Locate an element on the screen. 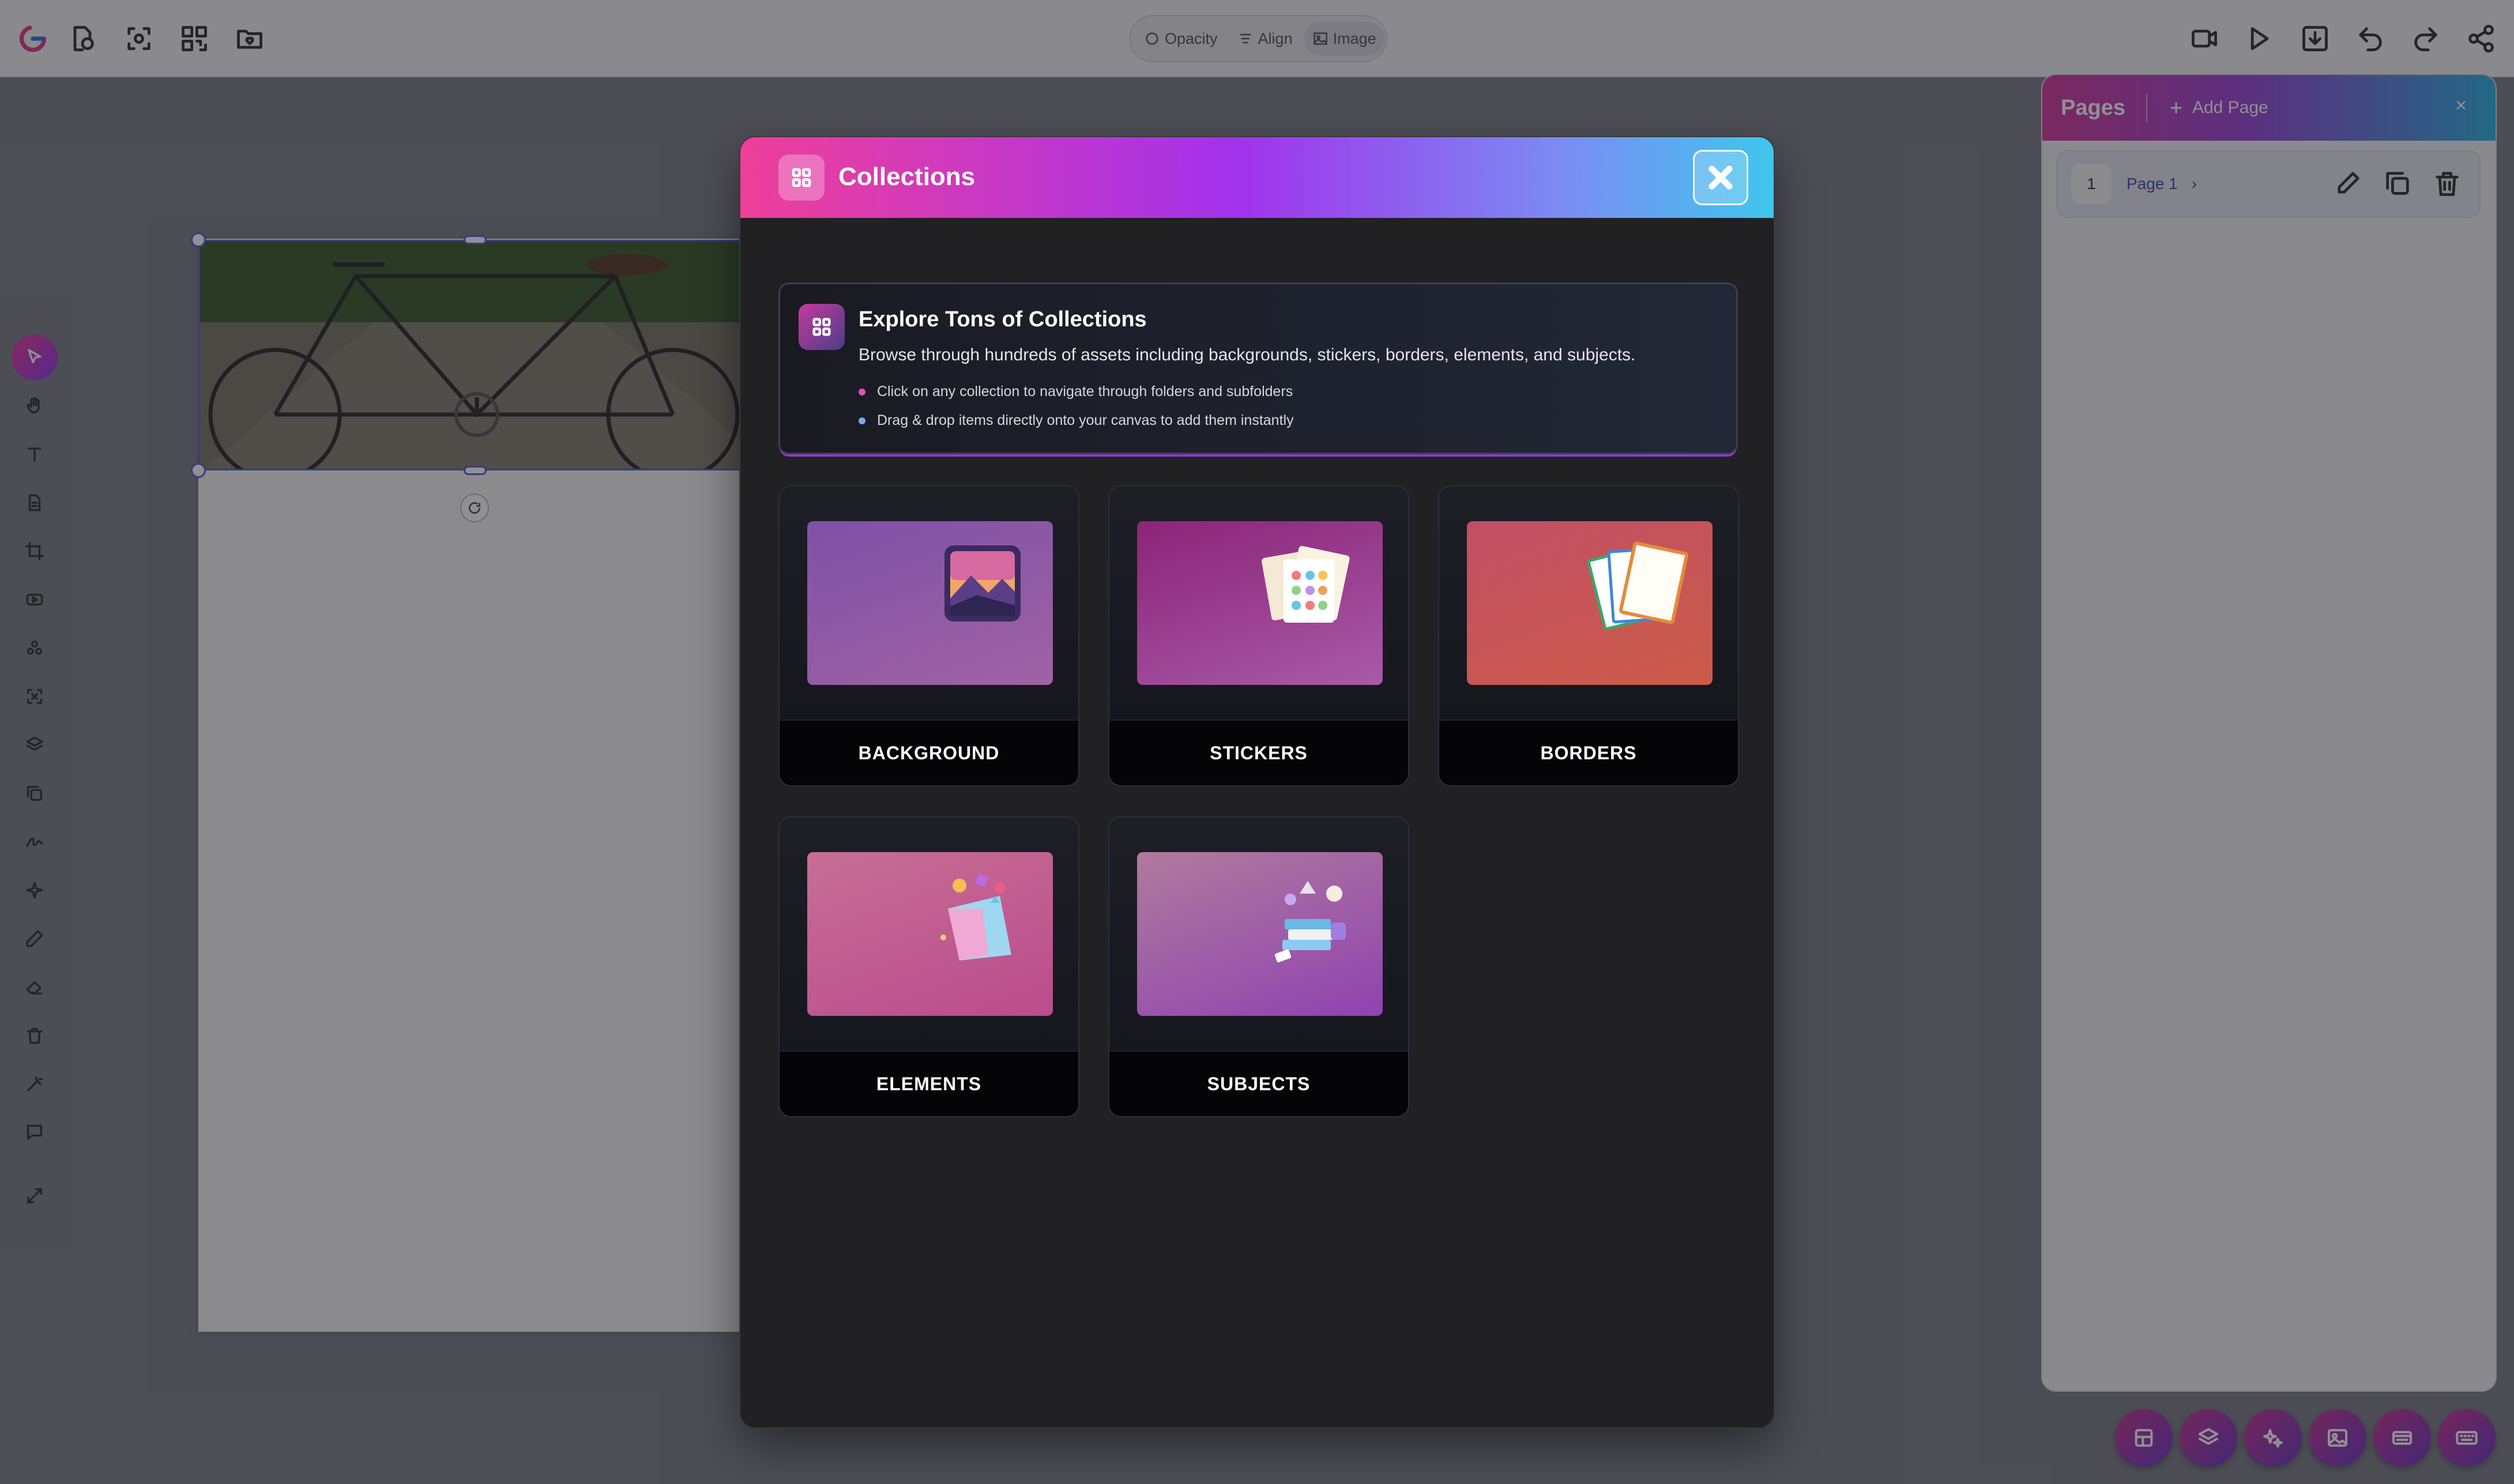  record-video-icon is located at coordinates (2204, 38).